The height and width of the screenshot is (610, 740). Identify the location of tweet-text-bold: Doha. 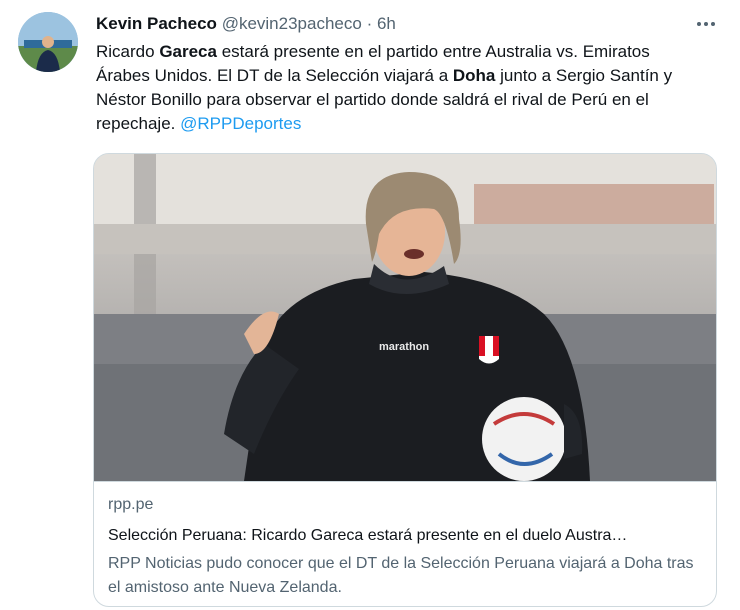
(474, 75).